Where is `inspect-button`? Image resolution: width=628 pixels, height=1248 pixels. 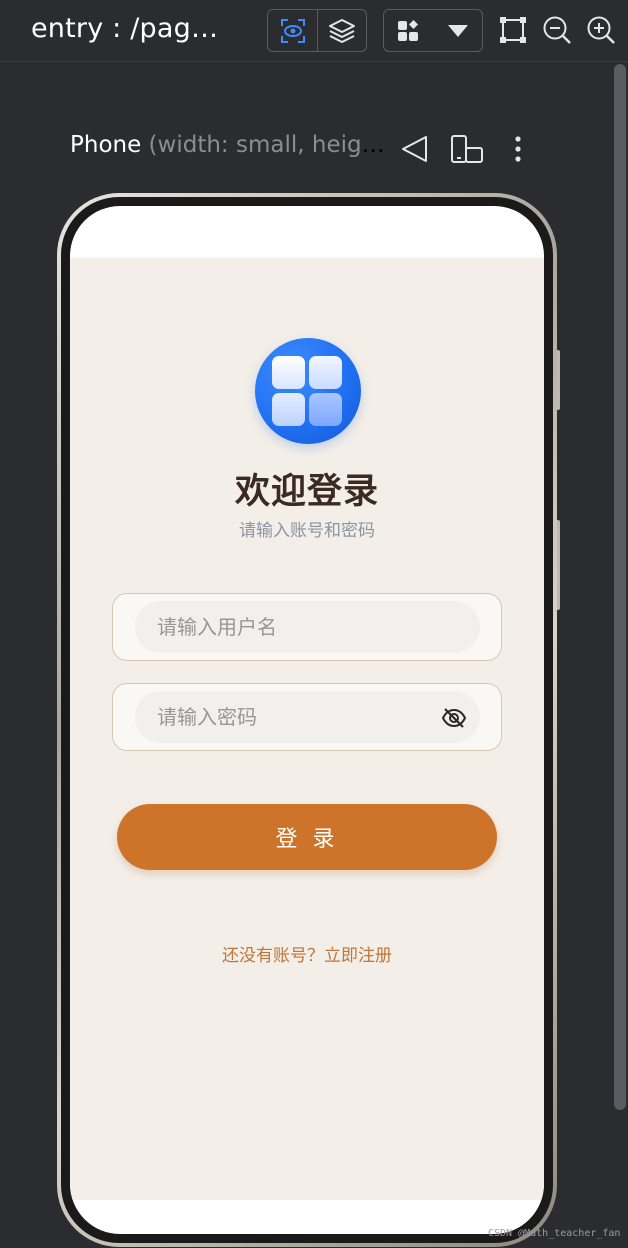 inspect-button is located at coordinates (292, 30).